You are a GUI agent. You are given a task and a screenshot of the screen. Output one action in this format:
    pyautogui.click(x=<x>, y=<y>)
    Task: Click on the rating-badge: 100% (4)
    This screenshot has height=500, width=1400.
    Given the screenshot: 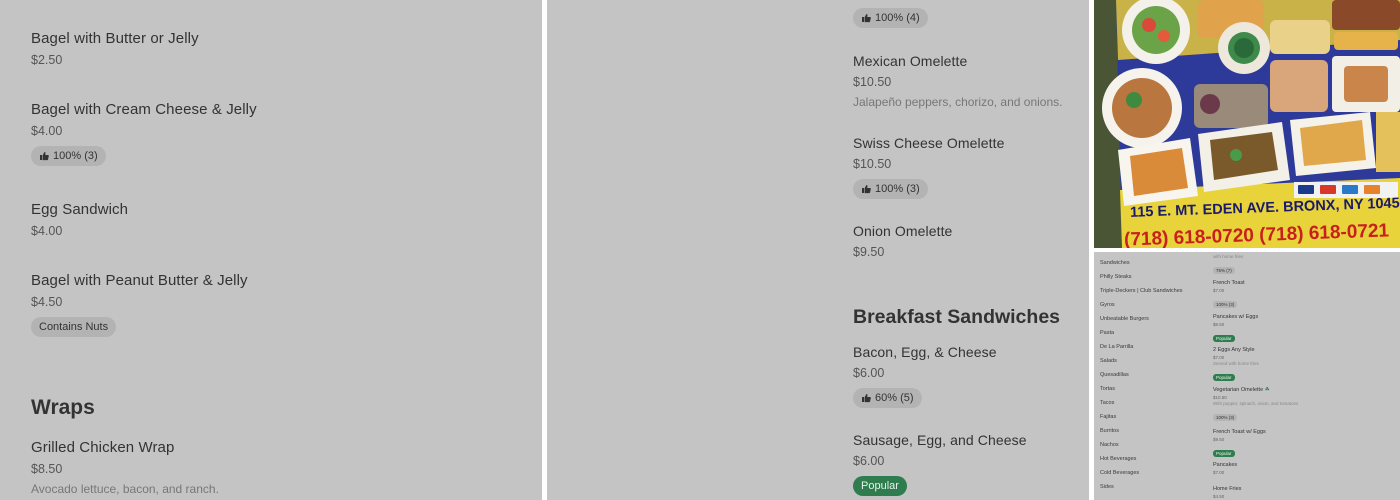 What is the action you would take?
    pyautogui.click(x=890, y=18)
    